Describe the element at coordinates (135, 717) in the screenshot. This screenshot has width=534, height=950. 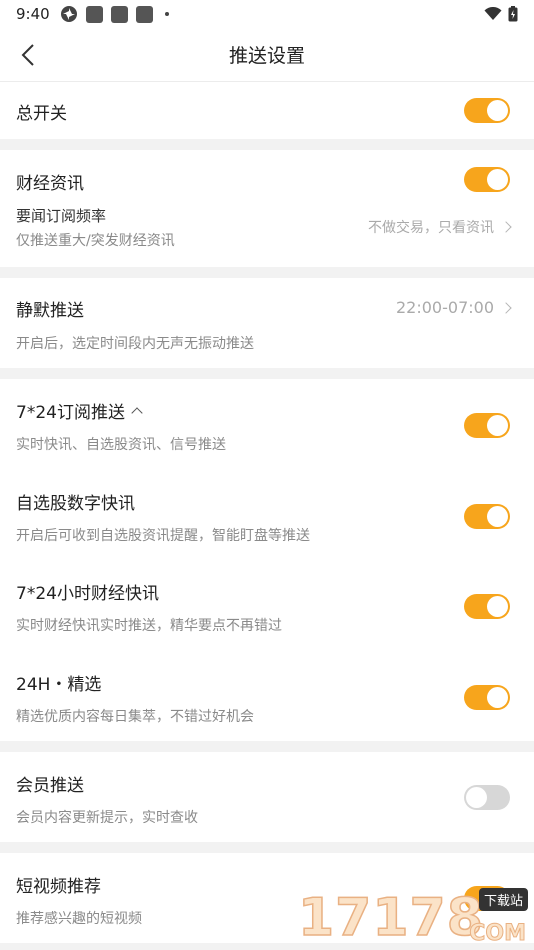
I see `sub-desc: 精选优质内容每日集萃，不错过好机会` at that location.